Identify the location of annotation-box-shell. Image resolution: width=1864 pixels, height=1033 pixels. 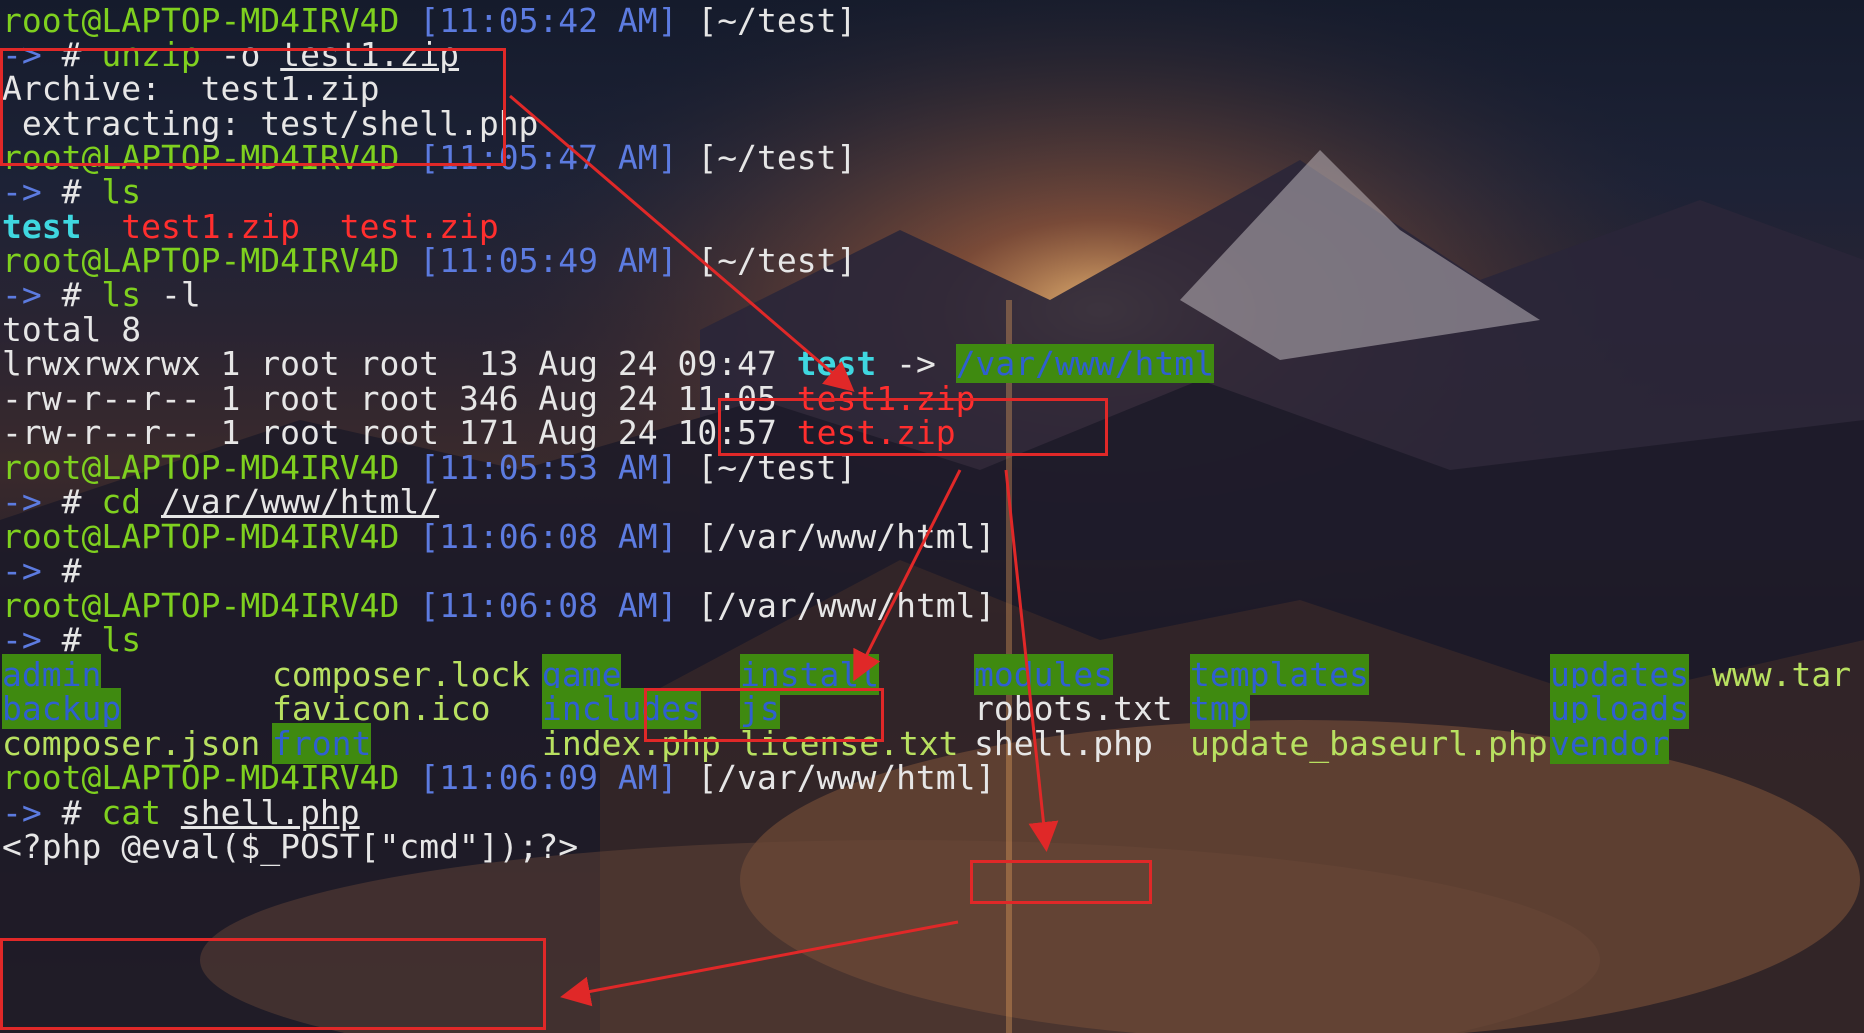
(1061, 882).